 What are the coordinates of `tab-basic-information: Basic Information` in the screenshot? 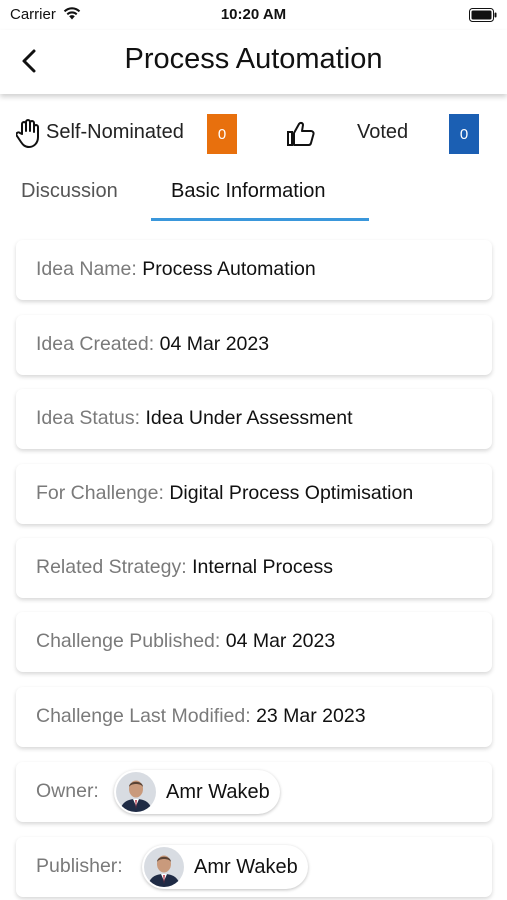 It's located at (248, 191).